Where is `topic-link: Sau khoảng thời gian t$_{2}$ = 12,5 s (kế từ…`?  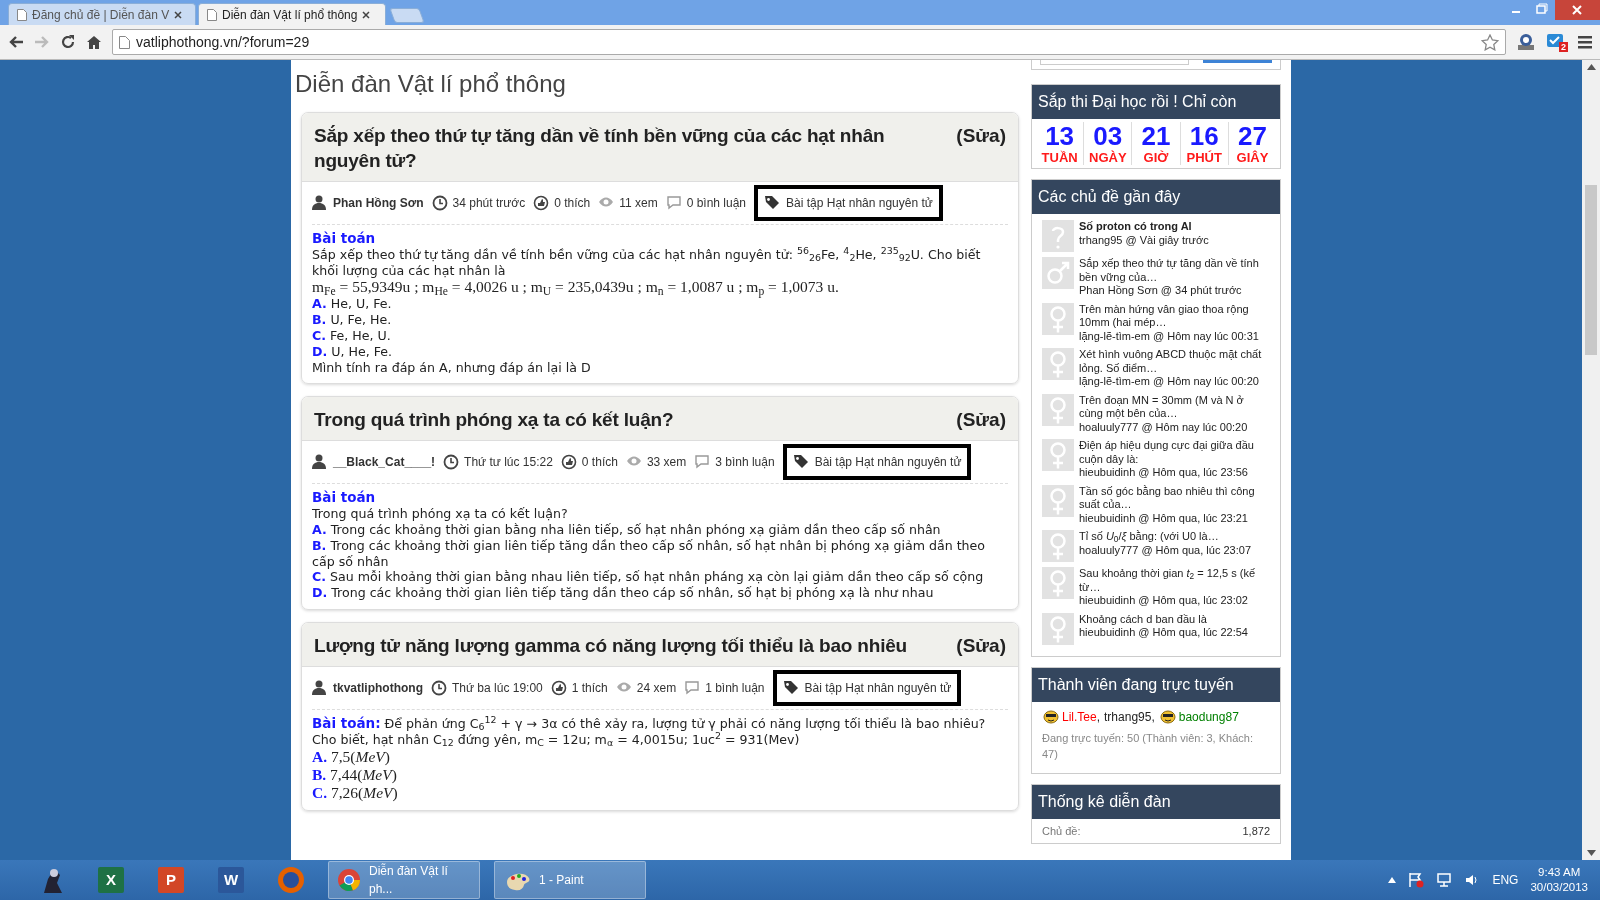 topic-link: Sau khoảng thời gian t$_{2}$ = 12,5 s (kế từ… is located at coordinates (1174, 580).